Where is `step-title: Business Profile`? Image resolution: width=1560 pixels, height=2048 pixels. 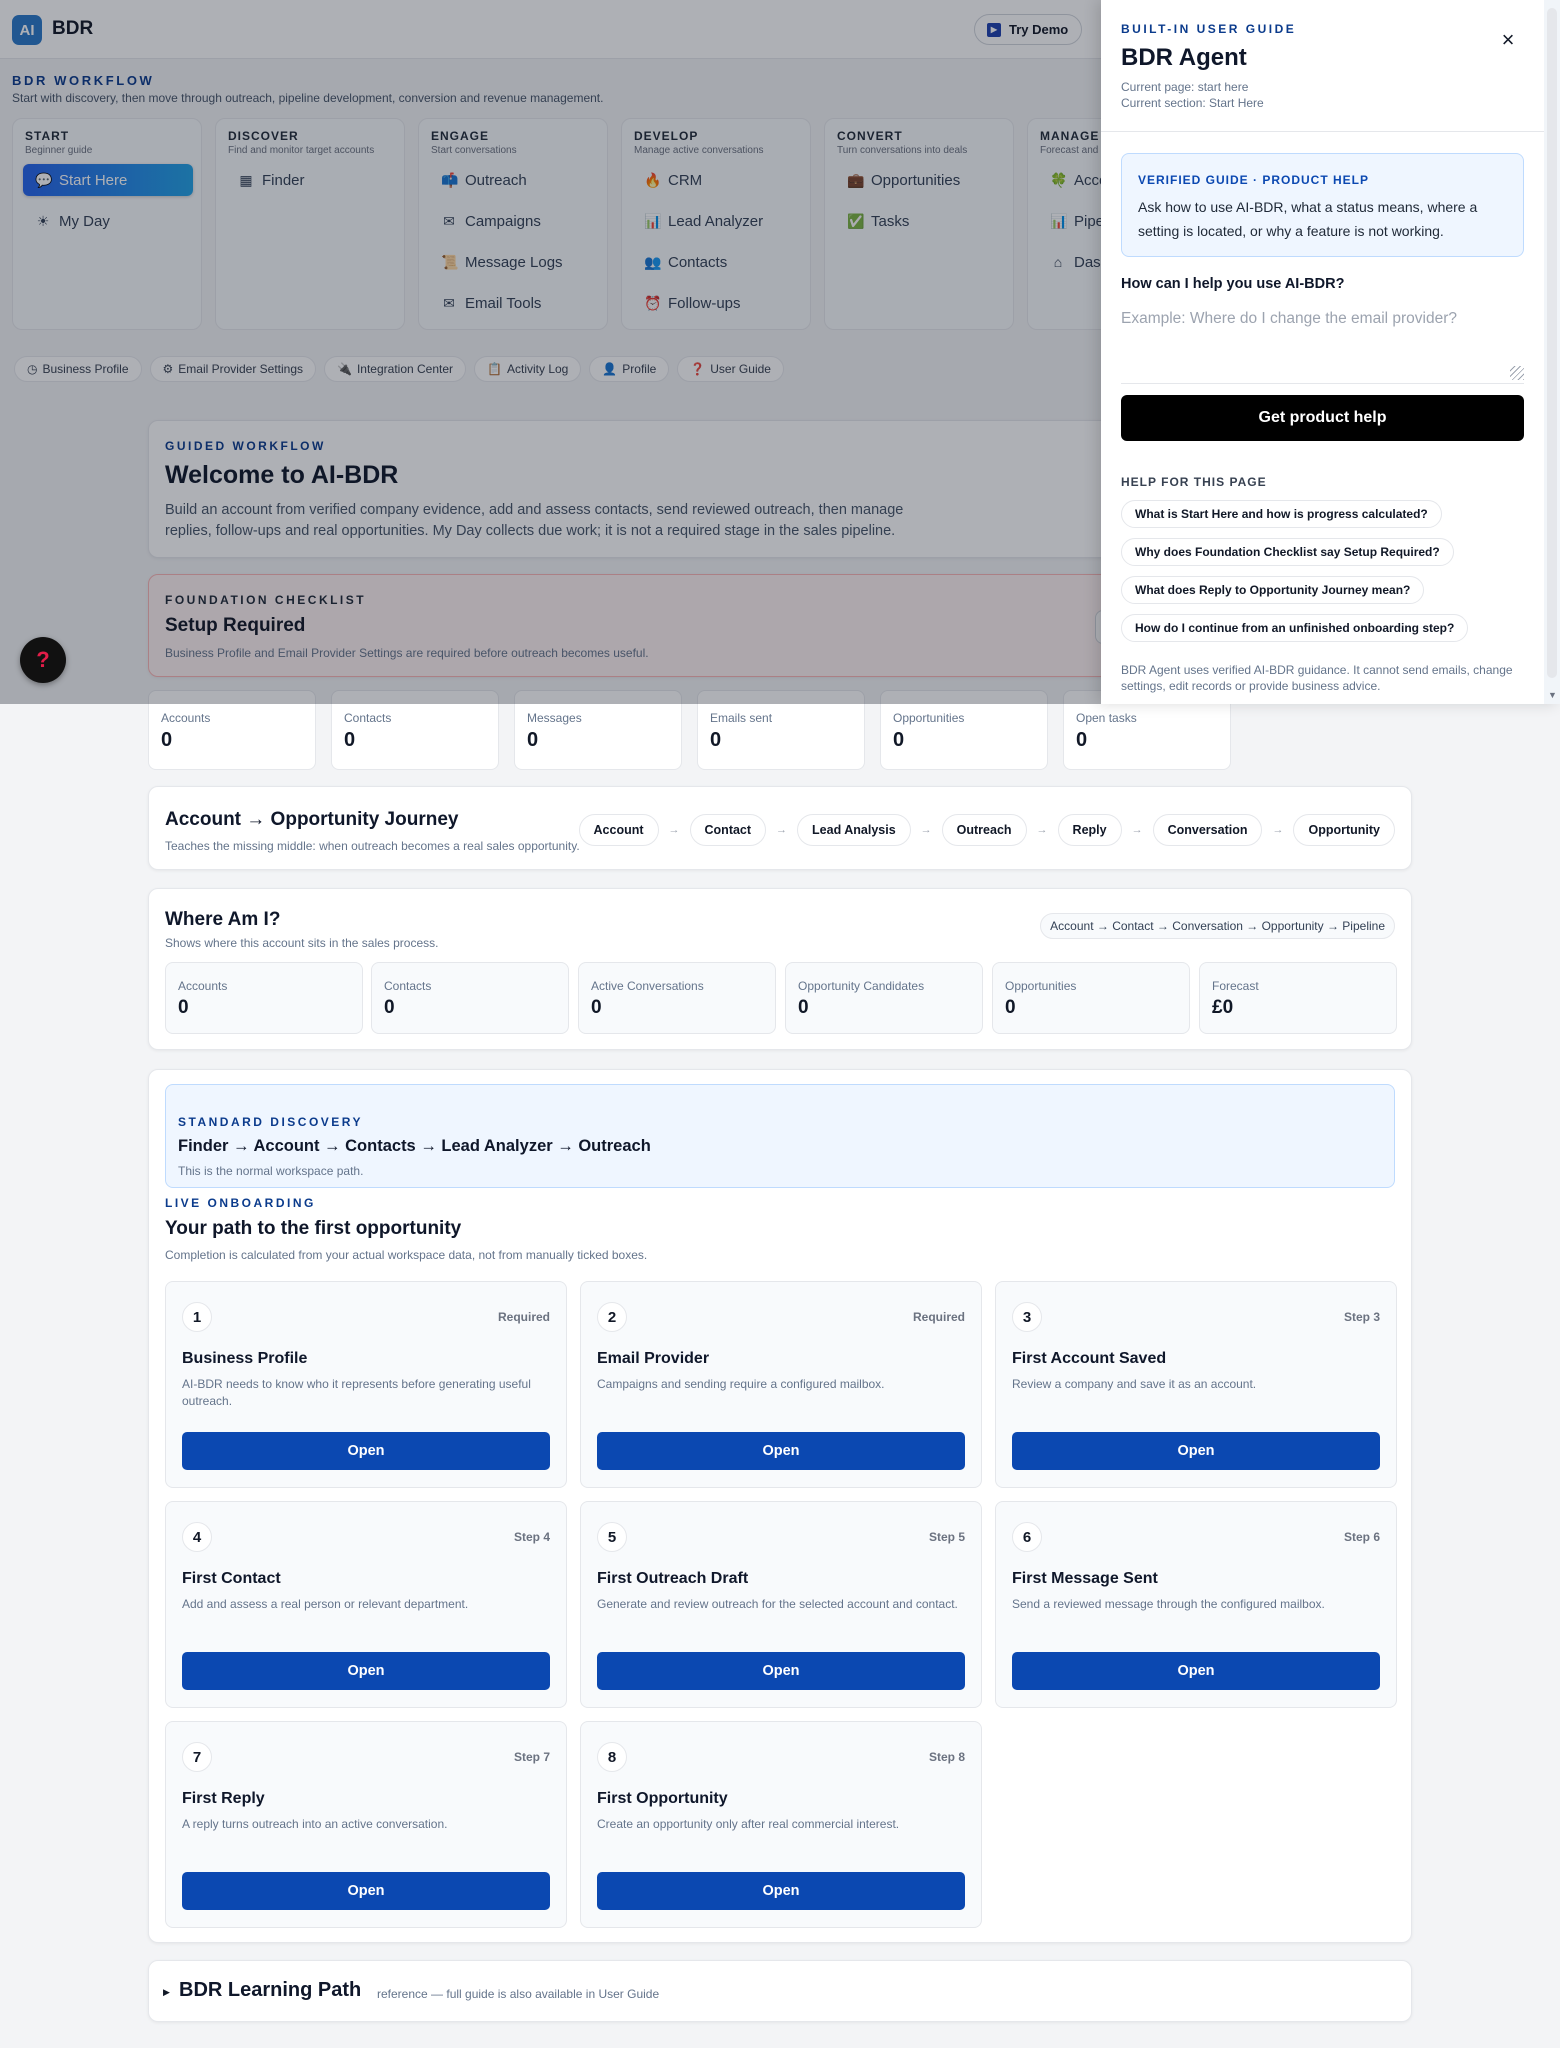
step-title: Business Profile is located at coordinates (245, 1358).